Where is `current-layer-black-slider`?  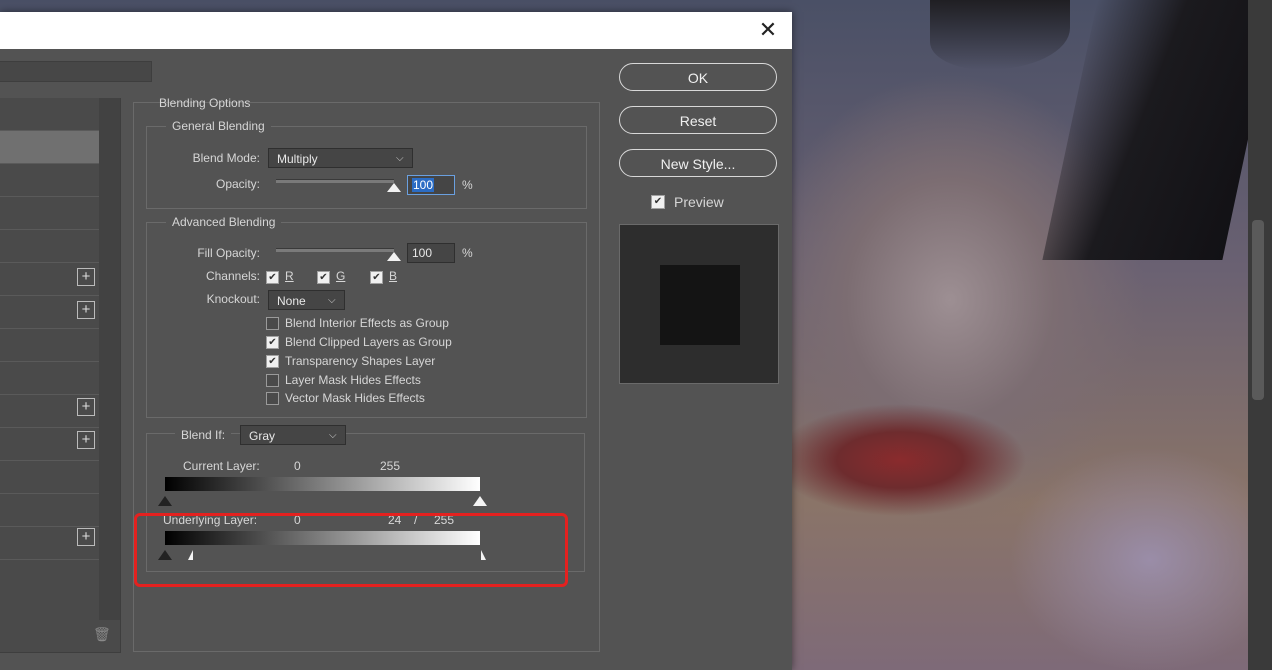
current-layer-black-slider is located at coordinates (165, 501).